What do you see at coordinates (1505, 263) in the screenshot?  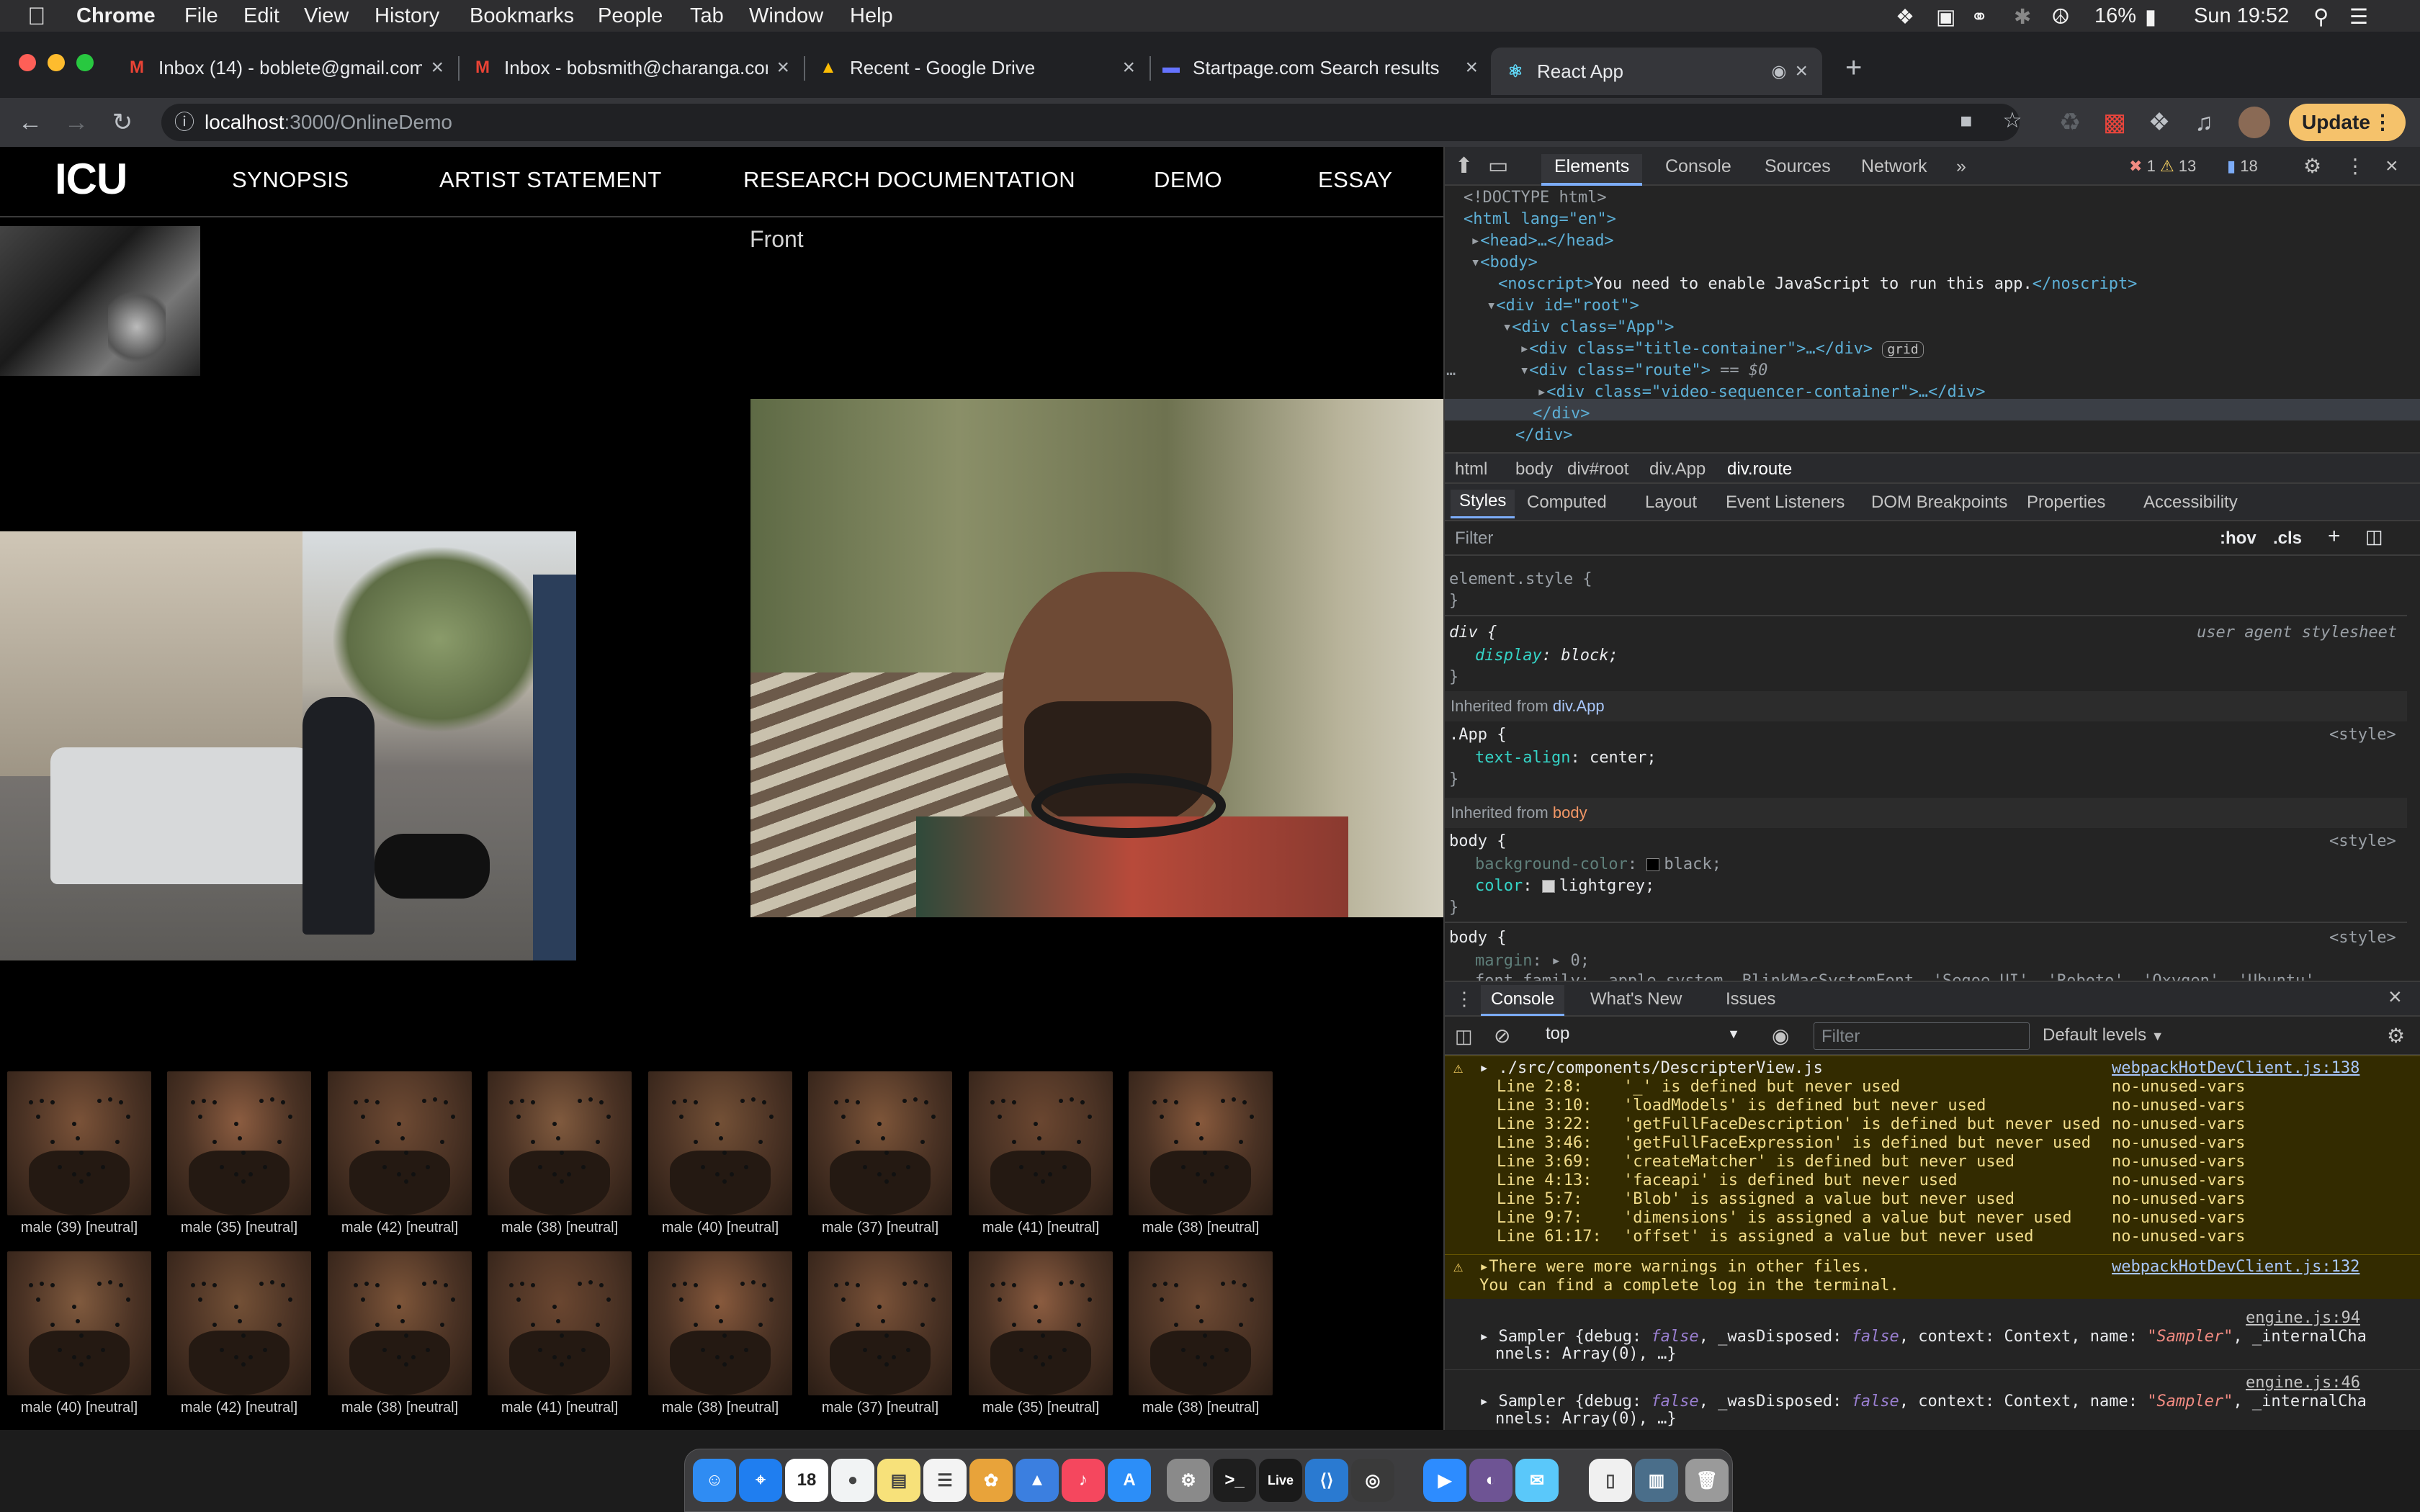 I see `dom-body: ▾<body>` at bounding box center [1505, 263].